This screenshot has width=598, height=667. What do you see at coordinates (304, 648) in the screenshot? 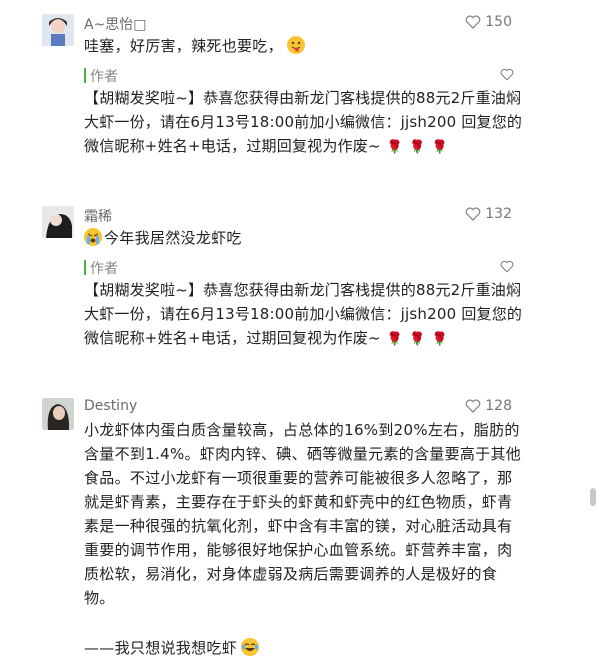
I see `bottom-text: ——我只想说我想吃虾` at bounding box center [304, 648].